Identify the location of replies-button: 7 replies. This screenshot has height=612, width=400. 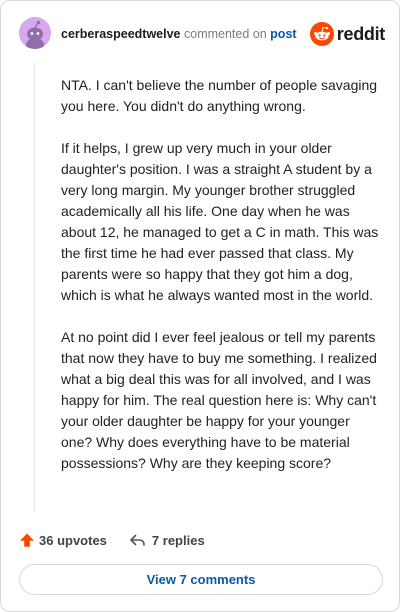
(167, 540).